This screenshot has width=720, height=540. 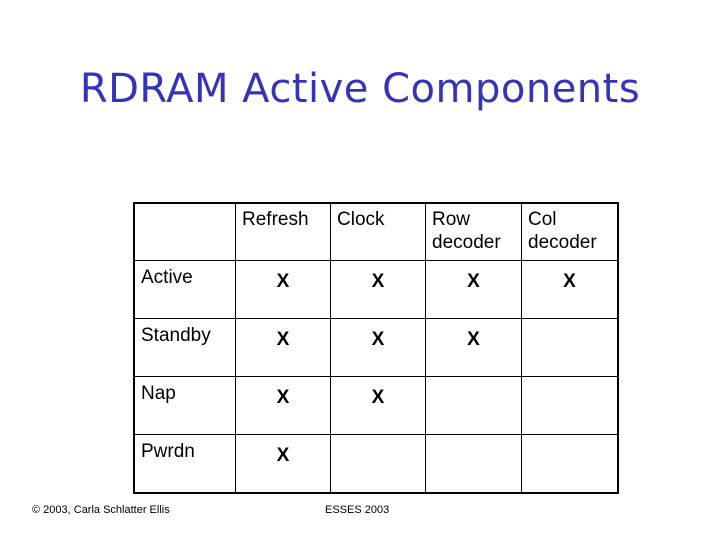 What do you see at coordinates (360, 89) in the screenshot?
I see `slide-title: RDRAM Active Components` at bounding box center [360, 89].